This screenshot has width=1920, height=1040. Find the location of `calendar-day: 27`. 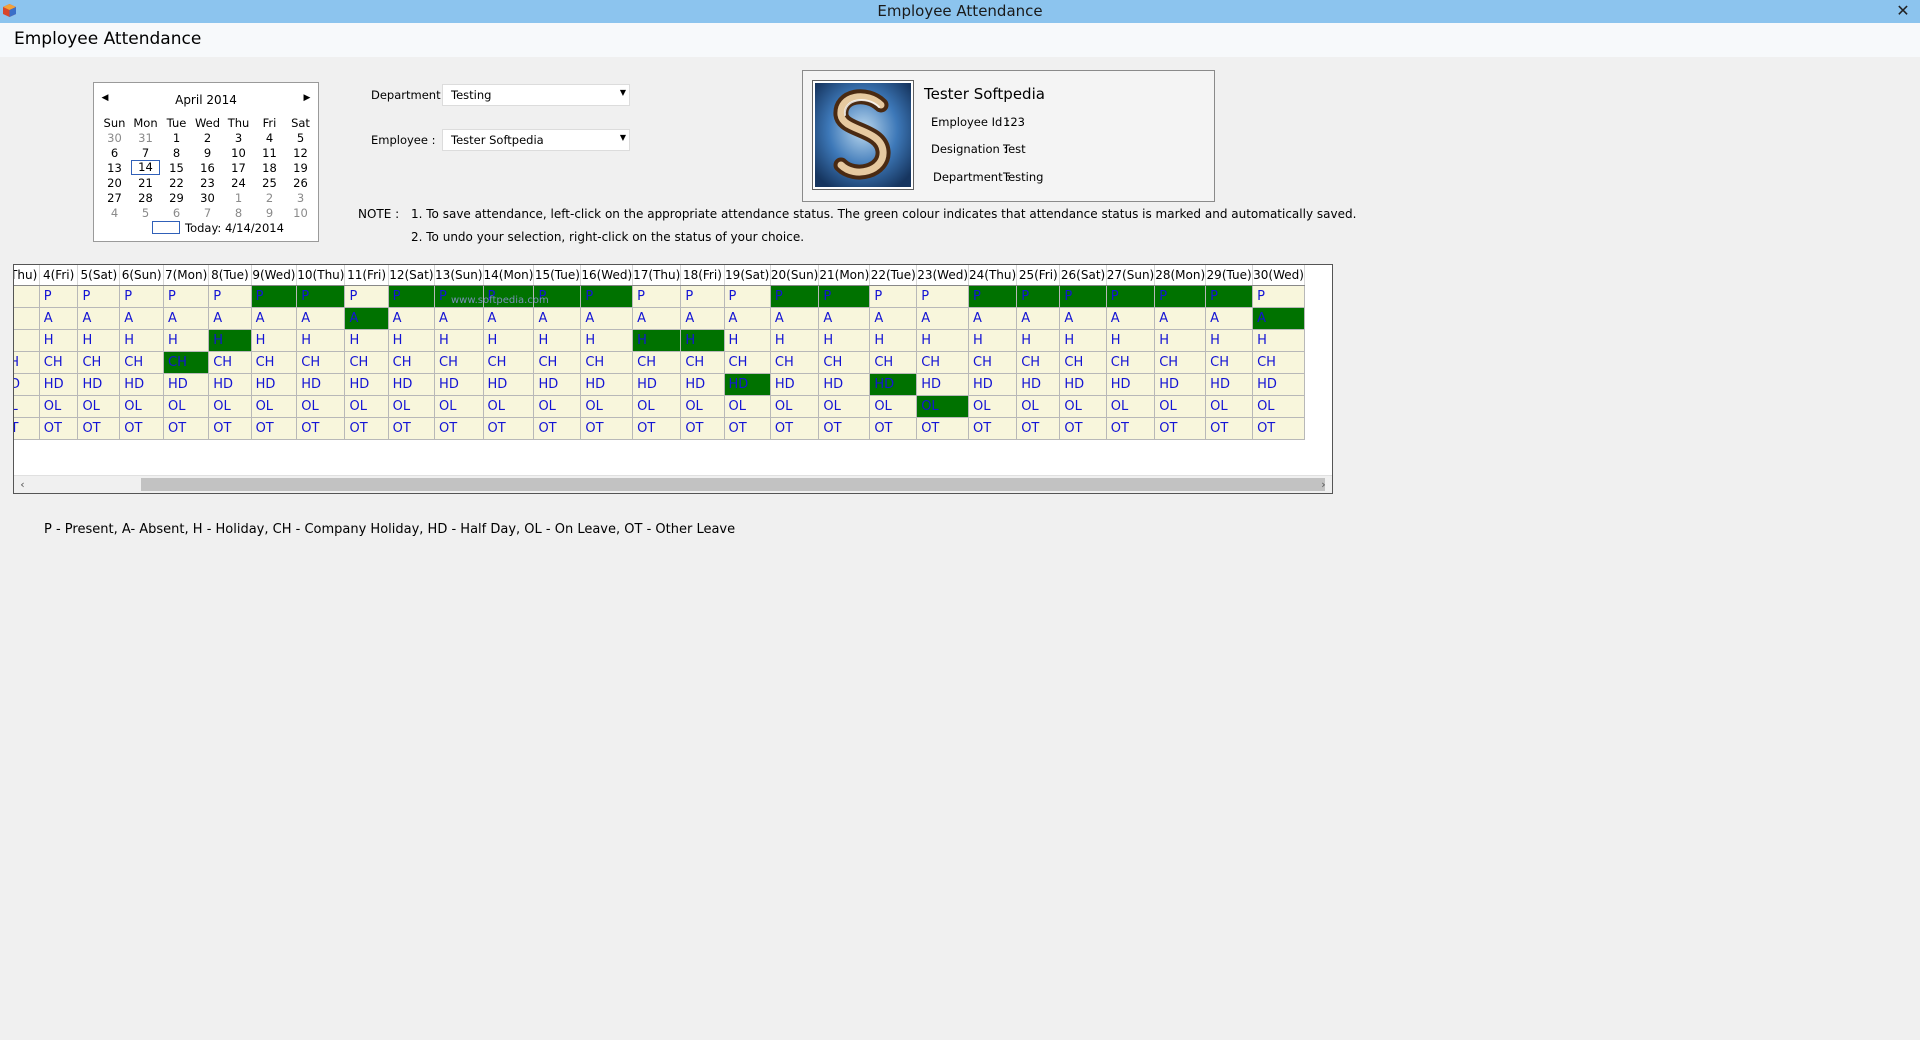

calendar-day: 27 is located at coordinates (114, 197).